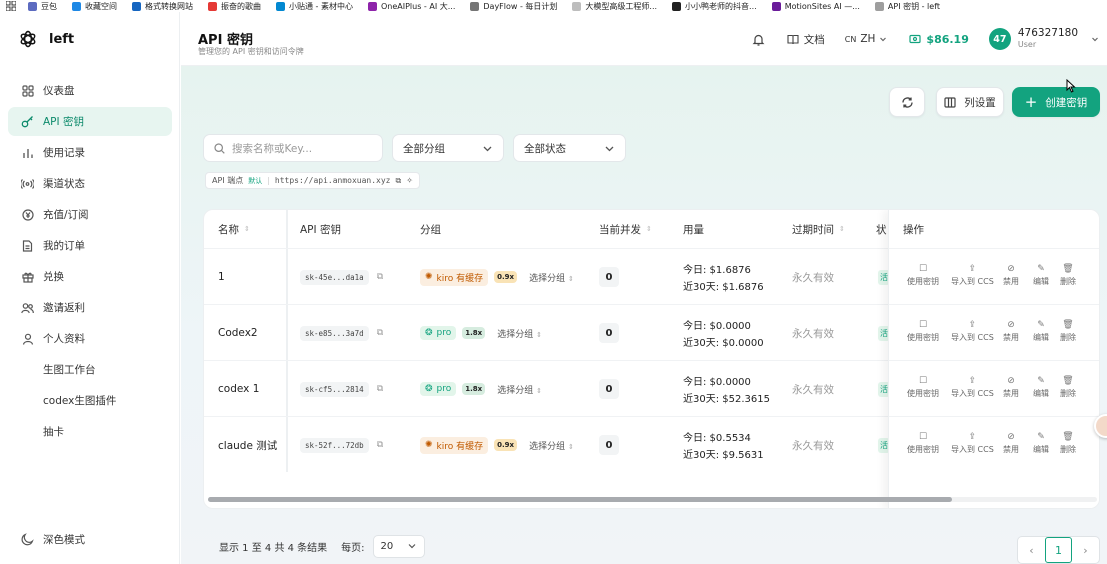 The width and height of the screenshot is (1107, 564). Describe the element at coordinates (970, 102) in the screenshot. I see `column-settings-button: 列设置` at that location.